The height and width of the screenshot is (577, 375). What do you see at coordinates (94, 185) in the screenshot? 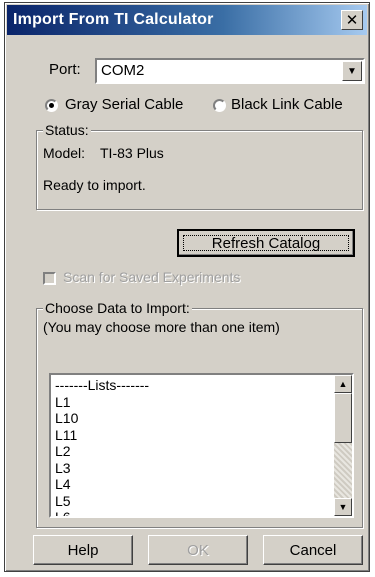
I see `status-message: Ready to import.` at bounding box center [94, 185].